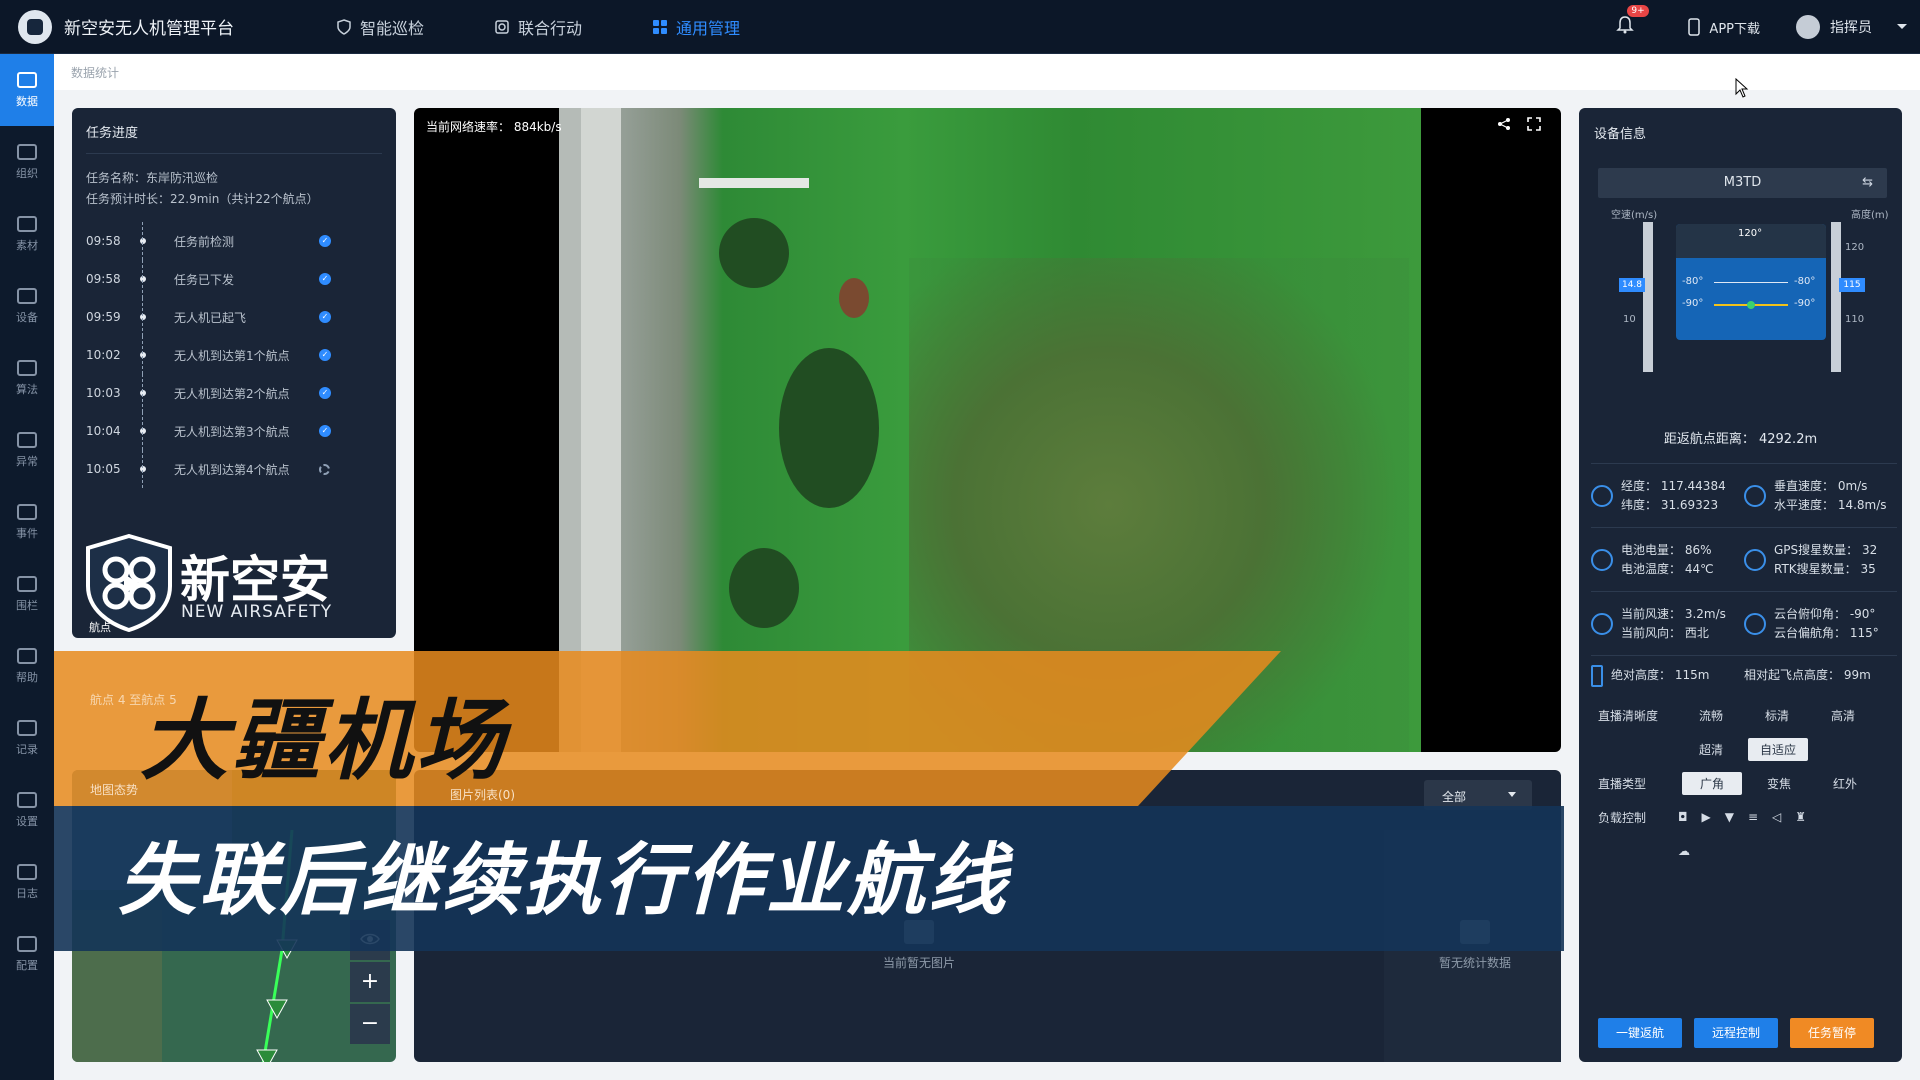 This screenshot has width=1920, height=1080. What do you see at coordinates (35, 26) in the screenshot?
I see `app-logo` at bounding box center [35, 26].